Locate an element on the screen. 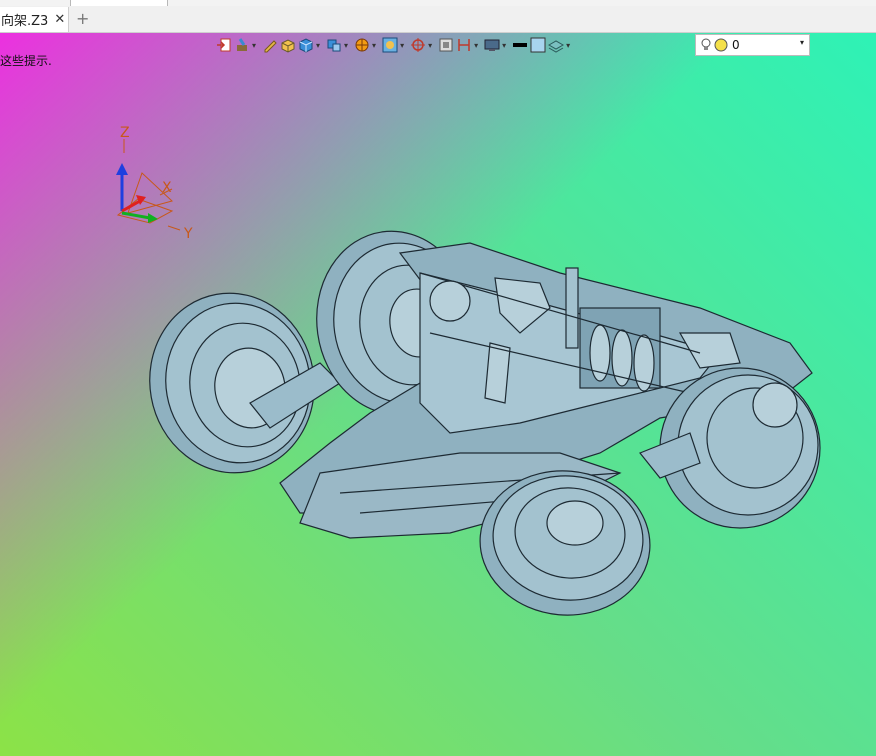 This screenshot has height=756, width=876. document-tab-bar: 向架.Z3 ✕ + is located at coordinates (438, 19).